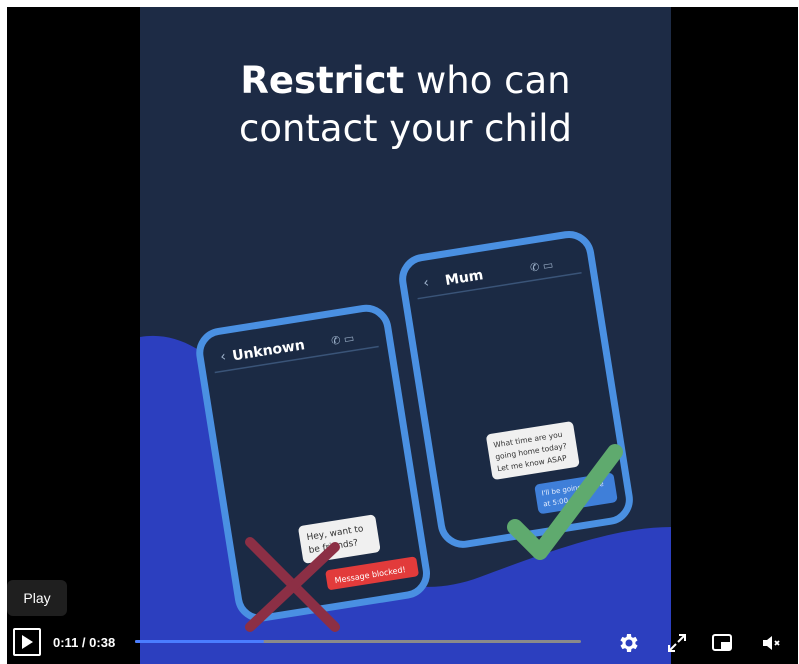  I want to click on headline-line2: contact your child, so click(405, 128).